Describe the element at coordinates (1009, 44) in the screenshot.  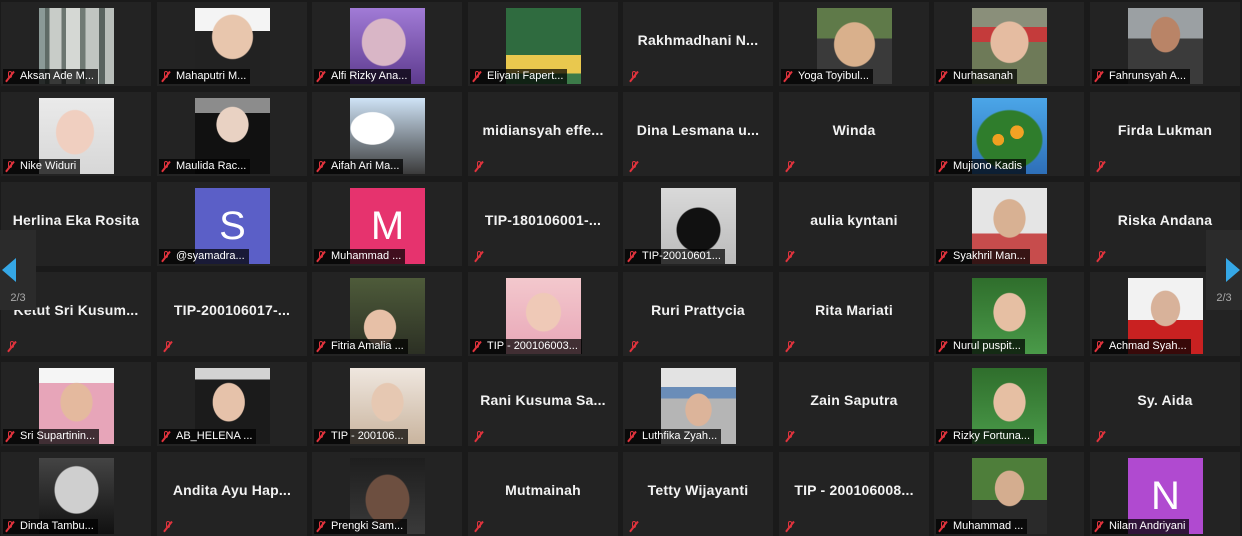
I see `participant-tile: Nurhasanah` at that location.